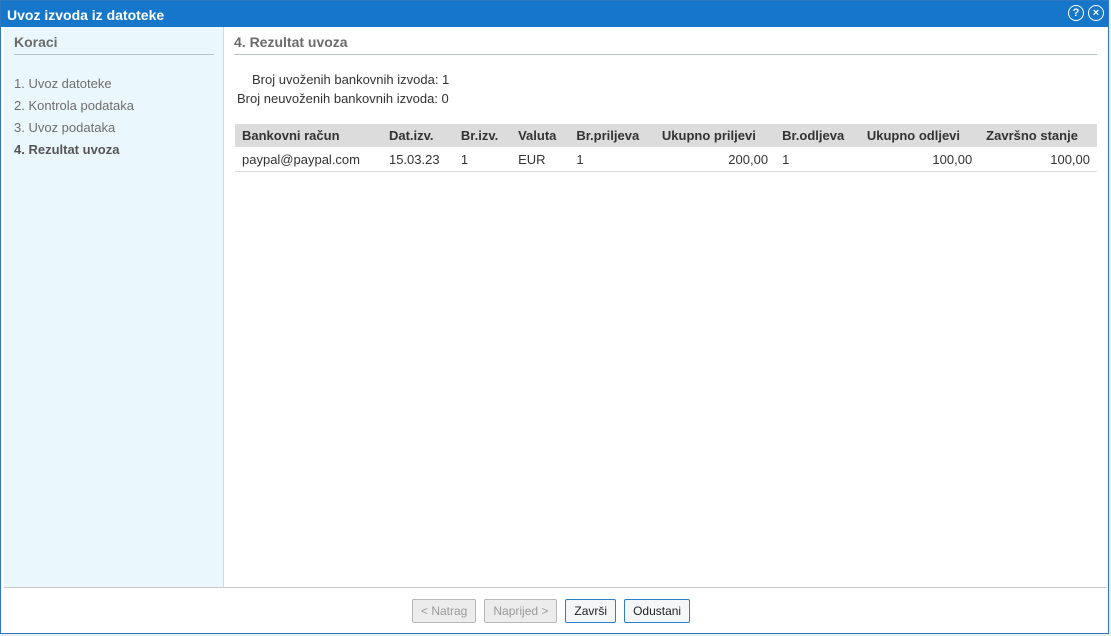 The height and width of the screenshot is (636, 1111). What do you see at coordinates (1038, 159) in the screenshot?
I see `cell-final-balance: 100,00` at bounding box center [1038, 159].